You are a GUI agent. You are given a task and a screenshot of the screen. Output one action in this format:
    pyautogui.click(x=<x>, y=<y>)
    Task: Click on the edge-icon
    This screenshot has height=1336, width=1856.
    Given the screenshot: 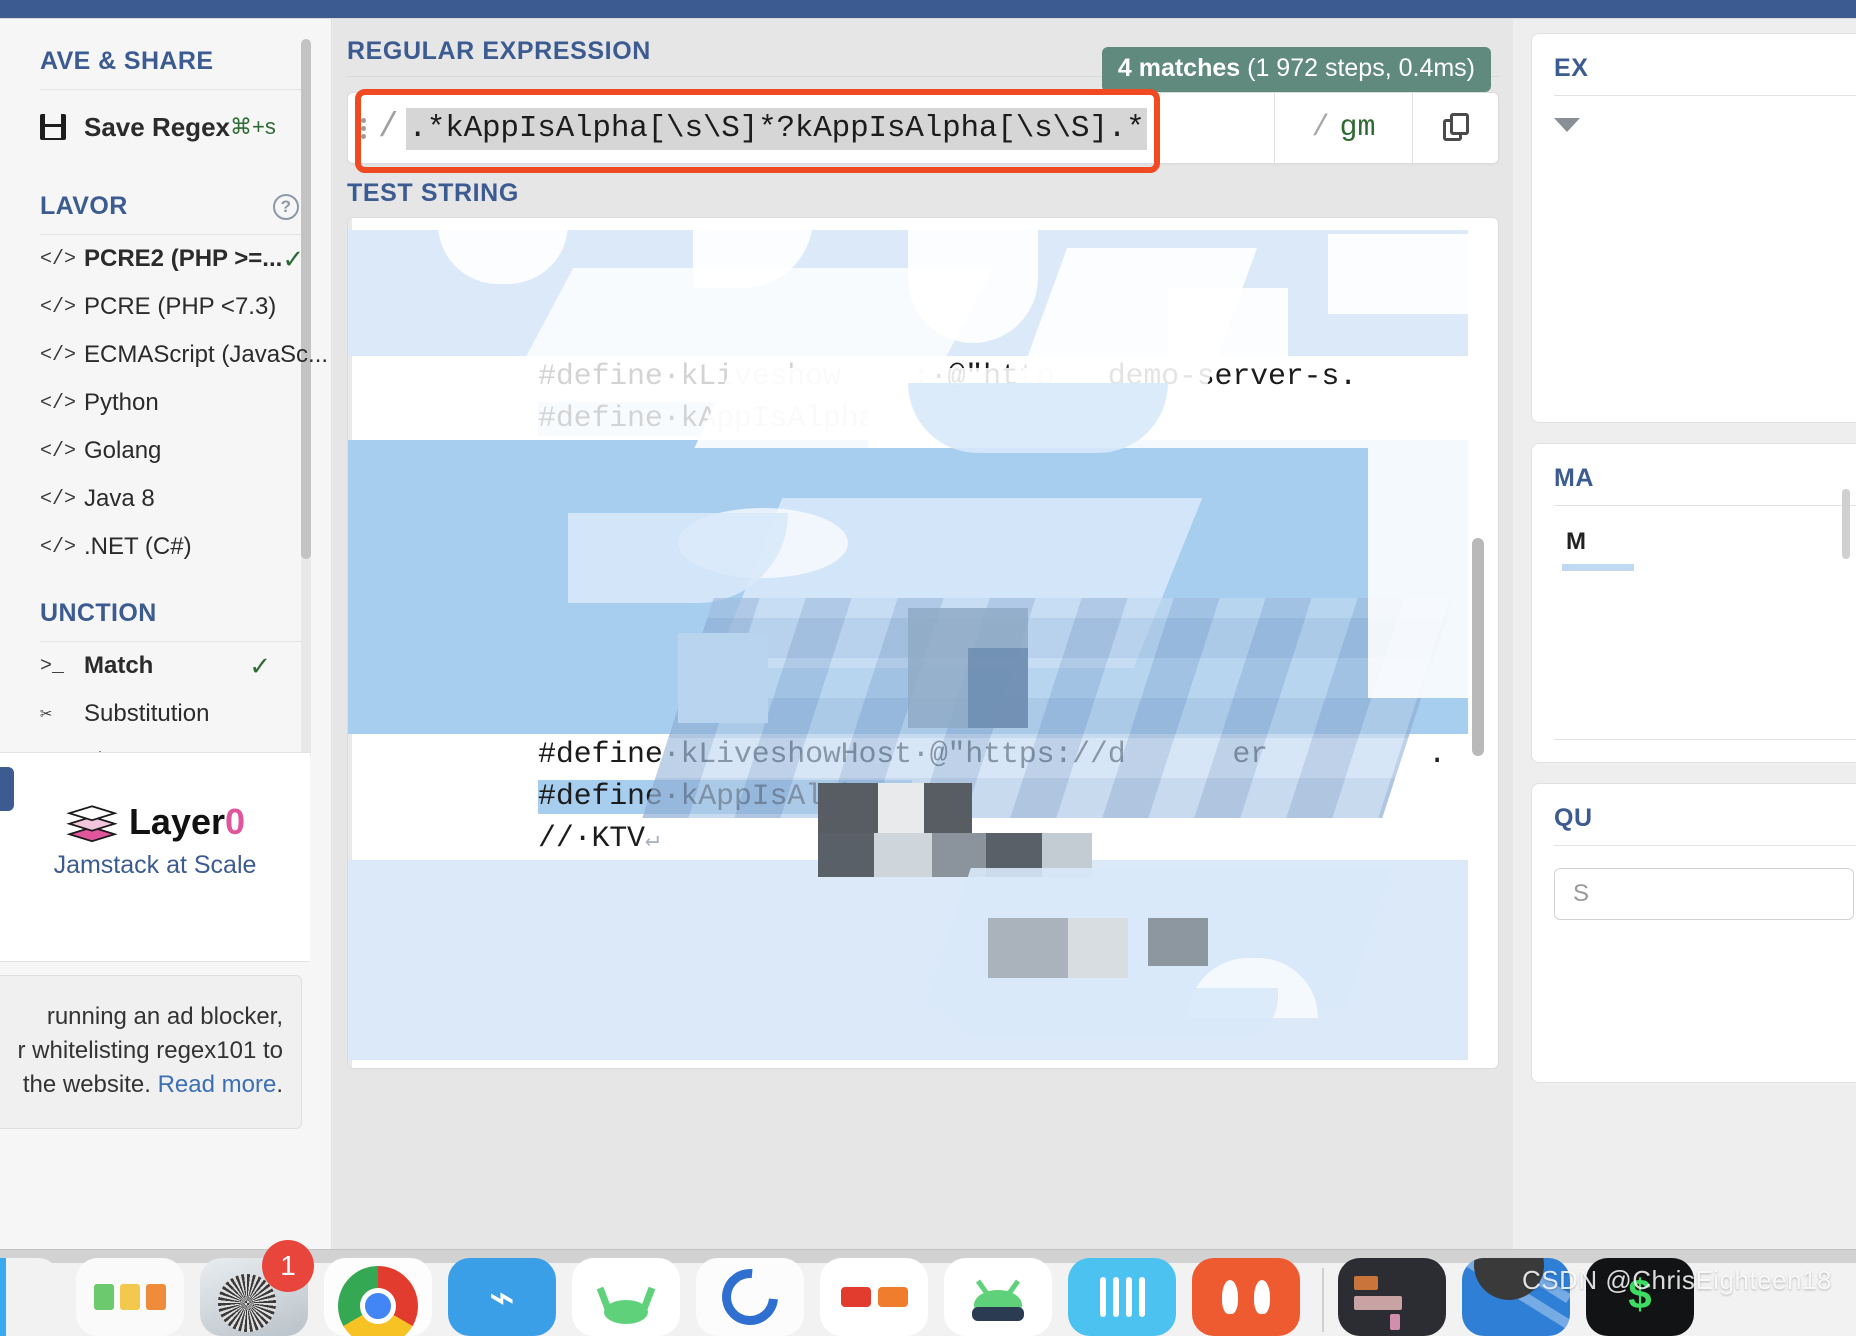 What is the action you would take?
    pyautogui.click(x=750, y=1296)
    